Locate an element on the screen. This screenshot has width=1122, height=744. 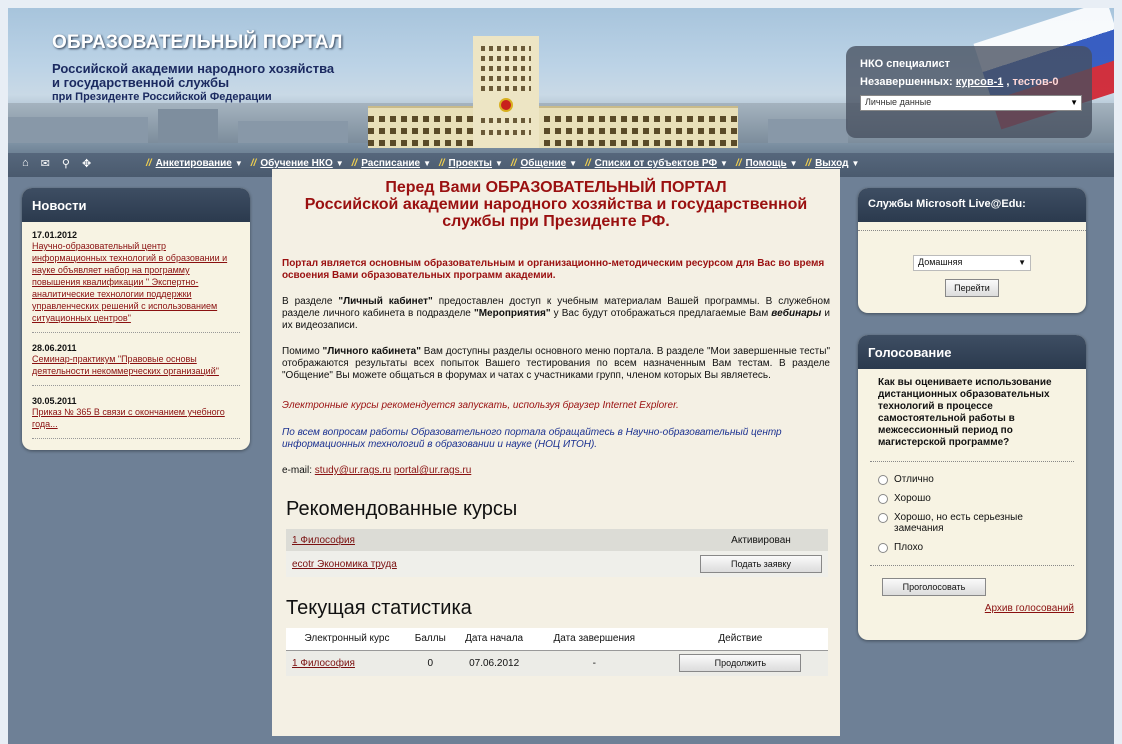
vote-archive-link: Архив голосований is located at coordinates (1029, 608).